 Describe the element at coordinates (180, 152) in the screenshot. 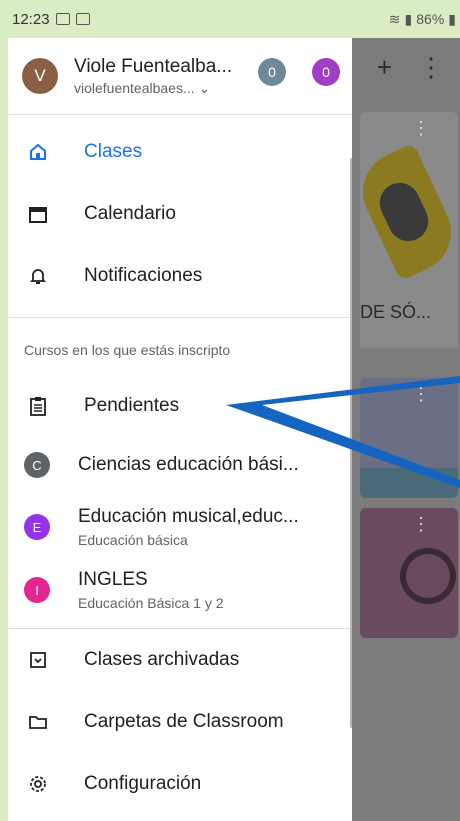

I see `nav-item-clases: Clases` at that location.